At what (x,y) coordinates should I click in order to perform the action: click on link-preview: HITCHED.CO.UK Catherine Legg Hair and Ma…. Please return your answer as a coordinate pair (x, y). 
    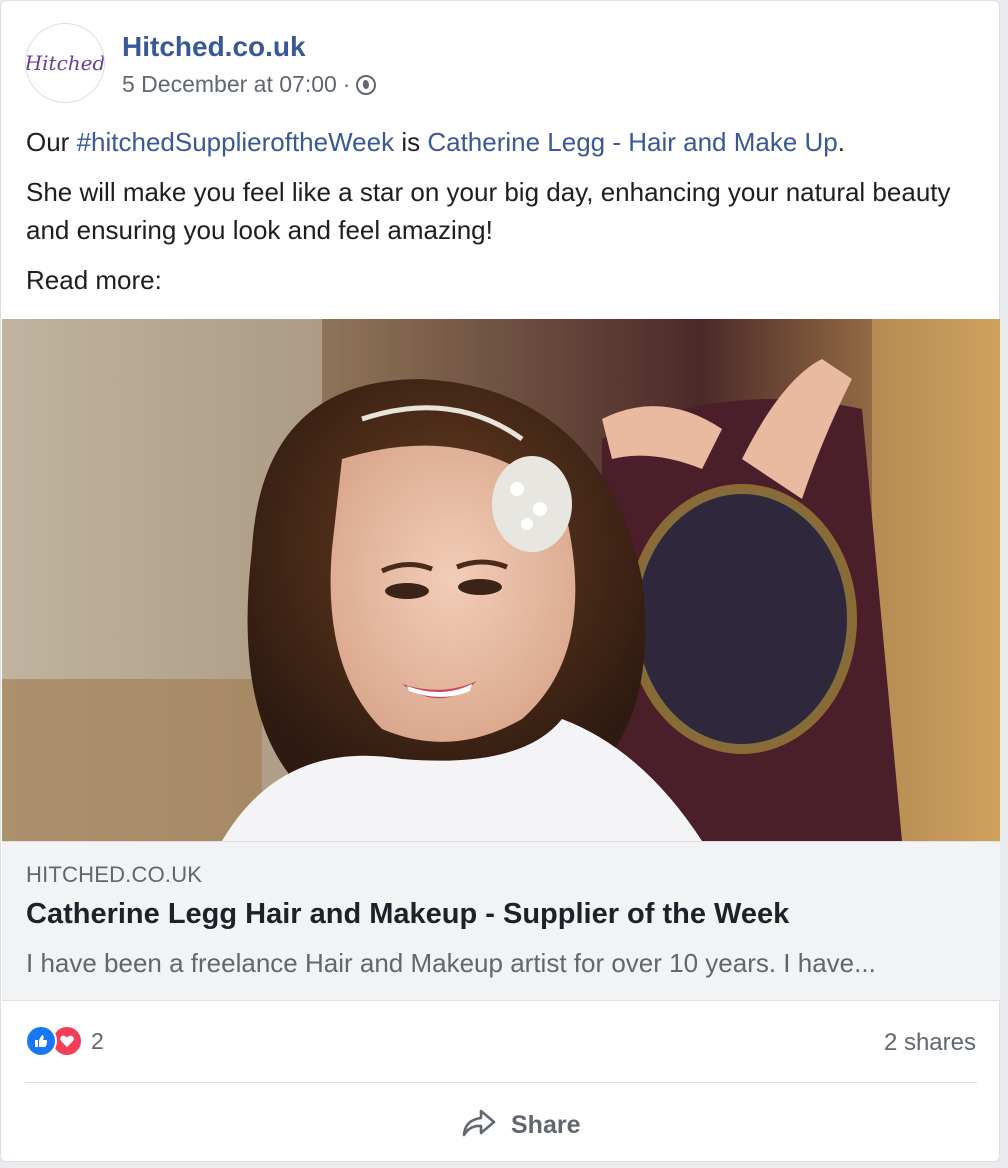
    Looking at the image, I should click on (501, 921).